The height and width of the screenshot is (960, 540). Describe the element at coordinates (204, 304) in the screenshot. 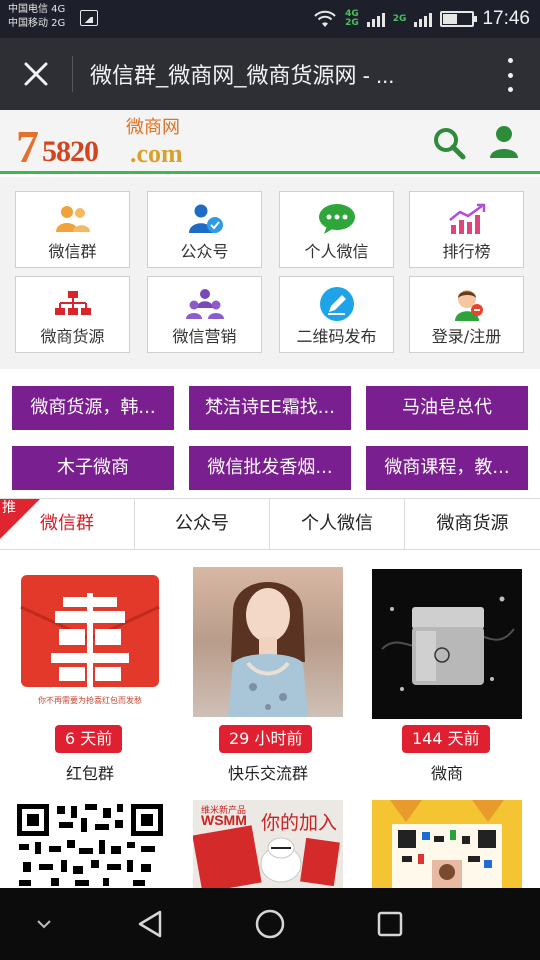

I see `people-marketing-icon` at that location.